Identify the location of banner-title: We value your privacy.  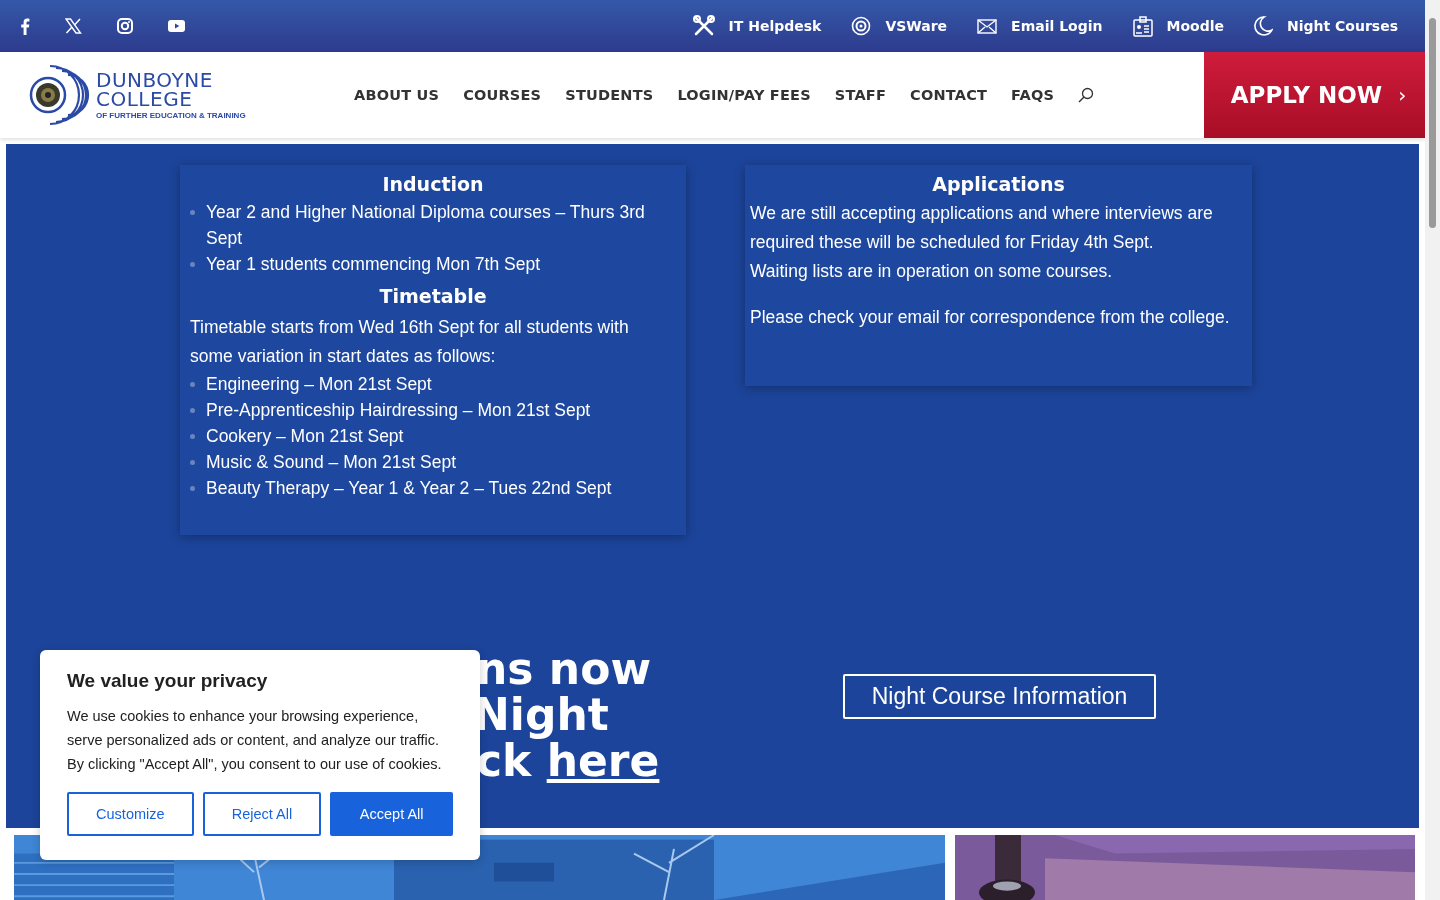
(168, 681).